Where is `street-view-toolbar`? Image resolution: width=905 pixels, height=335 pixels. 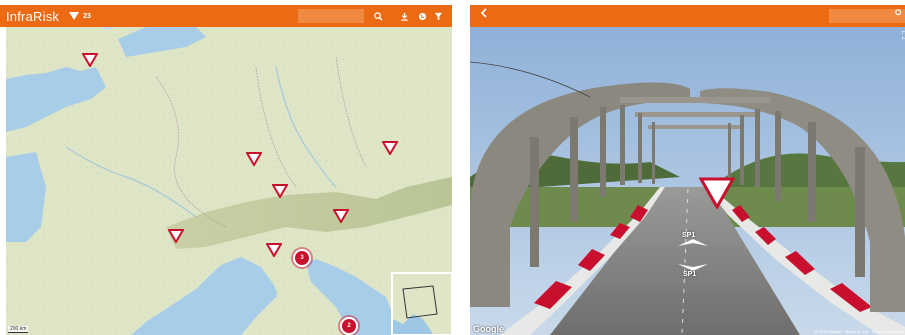
street-view-toolbar is located at coordinates (687, 16).